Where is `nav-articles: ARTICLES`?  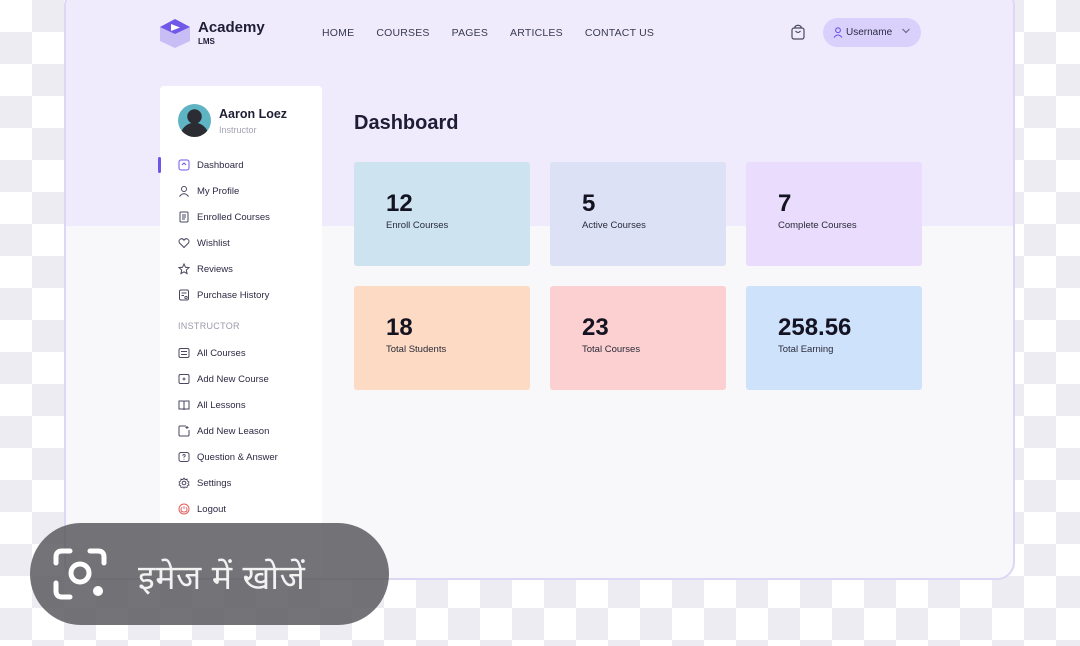
nav-articles: ARTICLES is located at coordinates (536, 33).